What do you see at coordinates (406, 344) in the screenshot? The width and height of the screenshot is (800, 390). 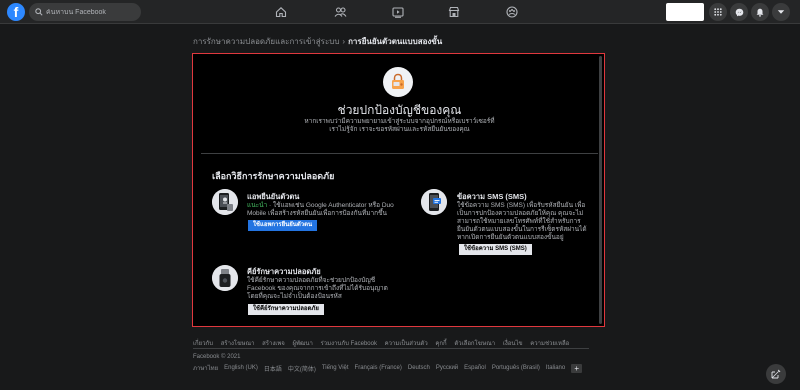 I see `footer-link: ความเป็นส่วนตัว` at bounding box center [406, 344].